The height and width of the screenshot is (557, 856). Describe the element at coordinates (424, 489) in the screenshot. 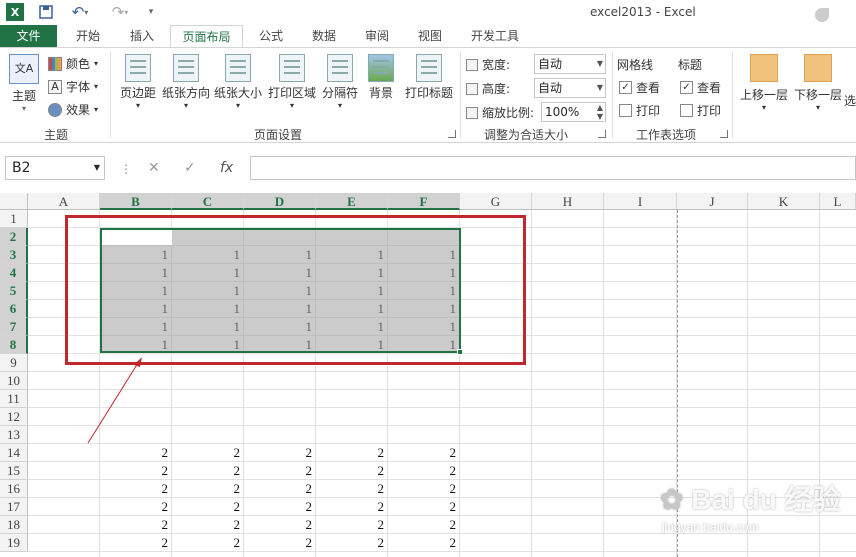

I see `cell-f16: 2` at that location.